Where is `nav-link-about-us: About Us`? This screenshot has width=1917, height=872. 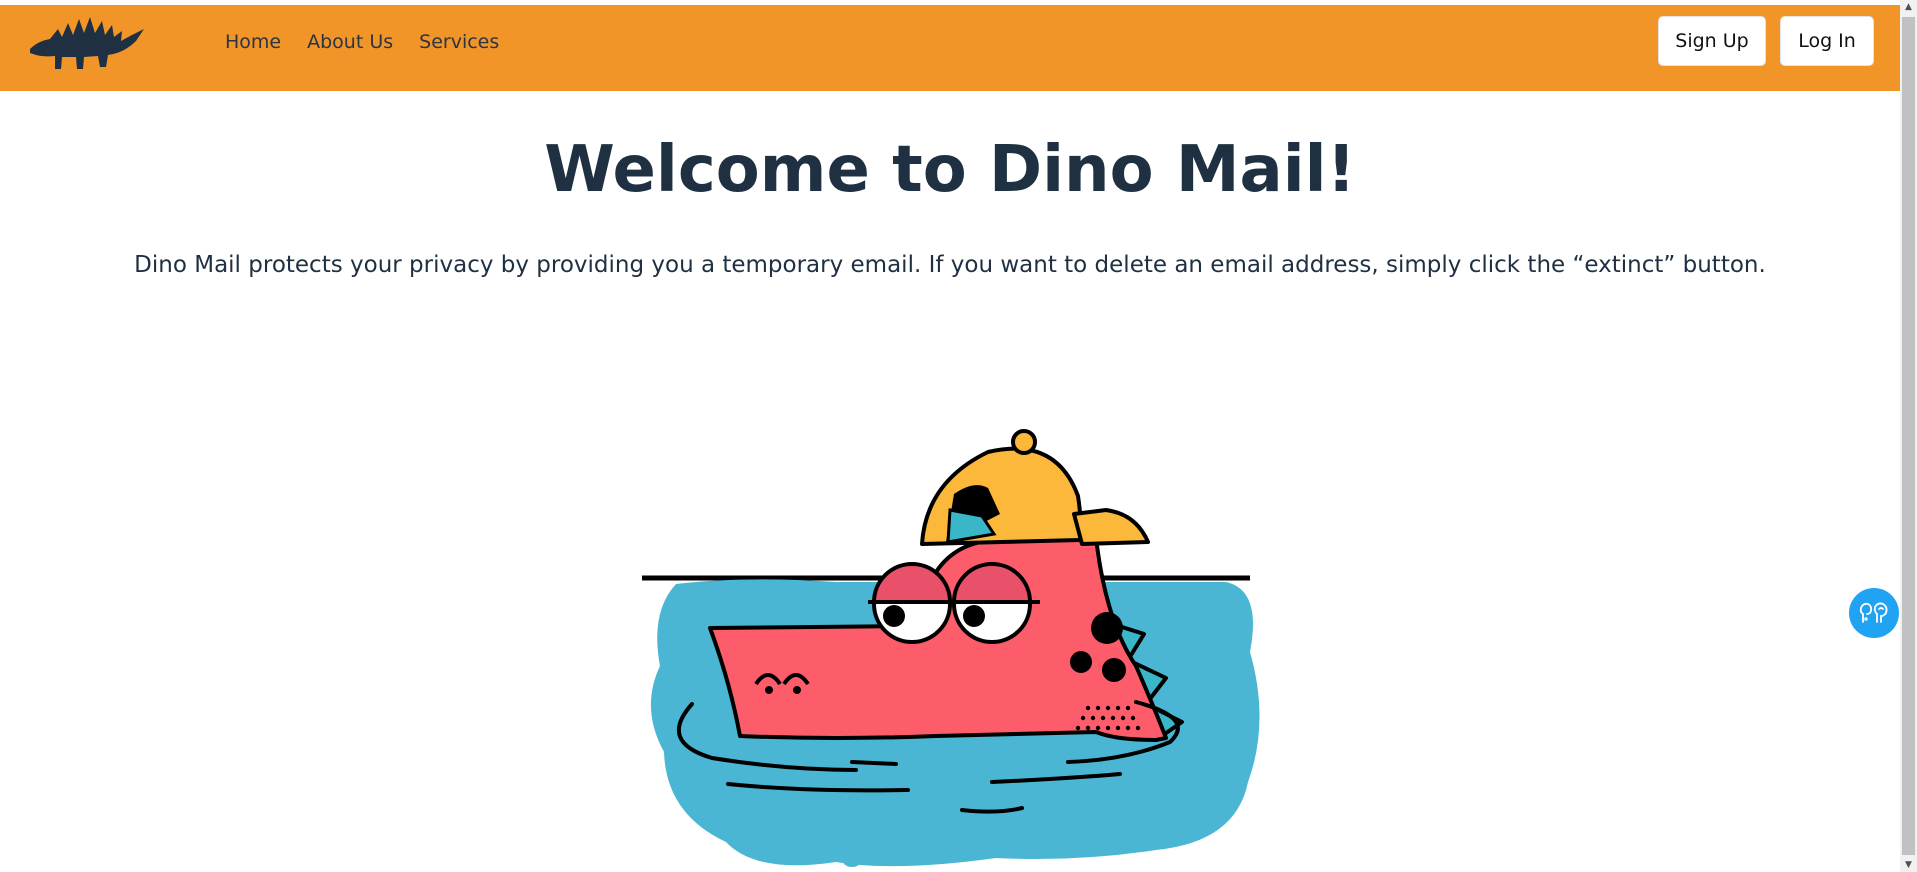 nav-link-about-us: About Us is located at coordinates (350, 42).